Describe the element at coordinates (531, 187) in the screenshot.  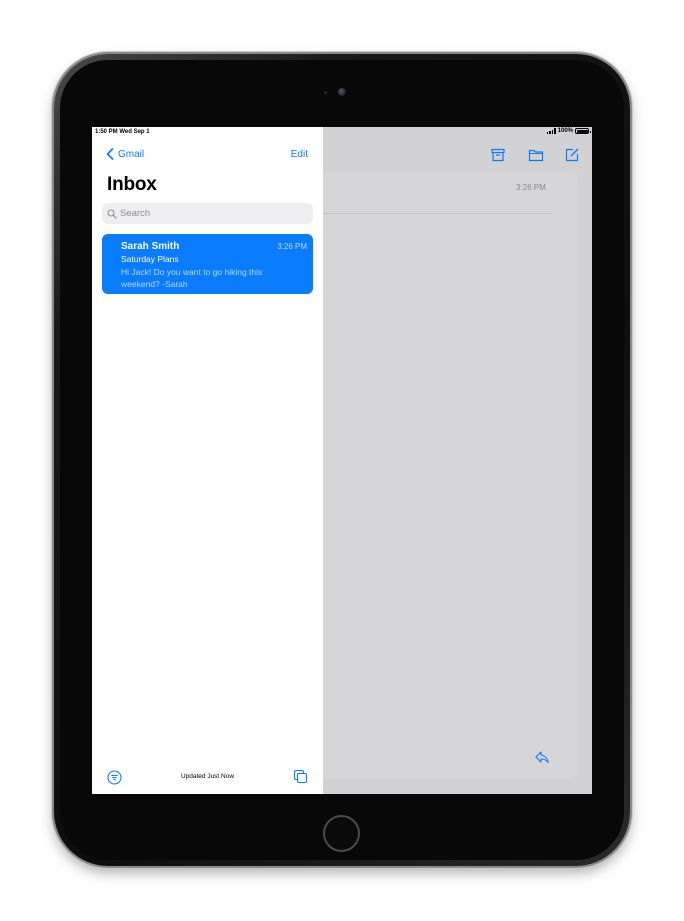
I see `detail-time: 3:26 PM` at that location.